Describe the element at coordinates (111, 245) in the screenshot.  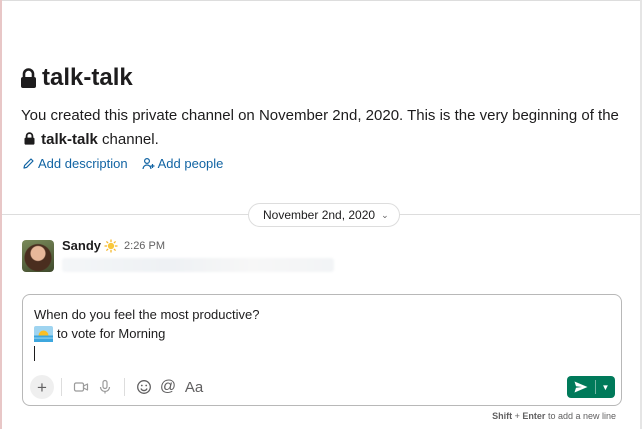
I see `sun-status-icon` at that location.